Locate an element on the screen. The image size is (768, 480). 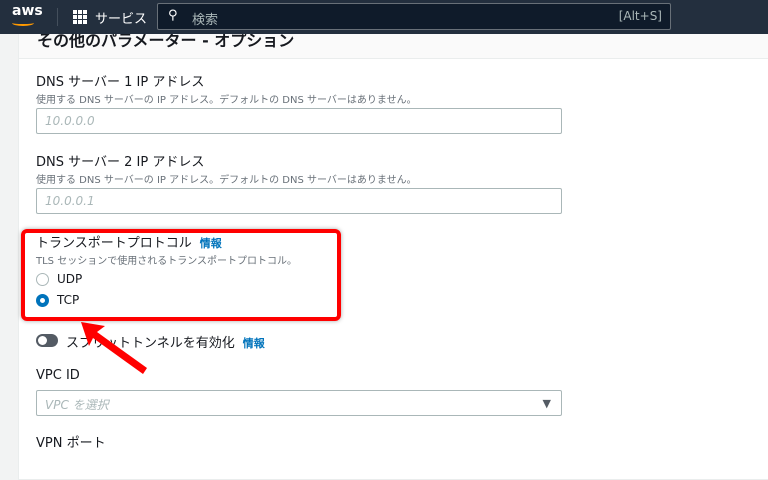
vpn-port-label: VPN ポート is located at coordinates (71, 443).